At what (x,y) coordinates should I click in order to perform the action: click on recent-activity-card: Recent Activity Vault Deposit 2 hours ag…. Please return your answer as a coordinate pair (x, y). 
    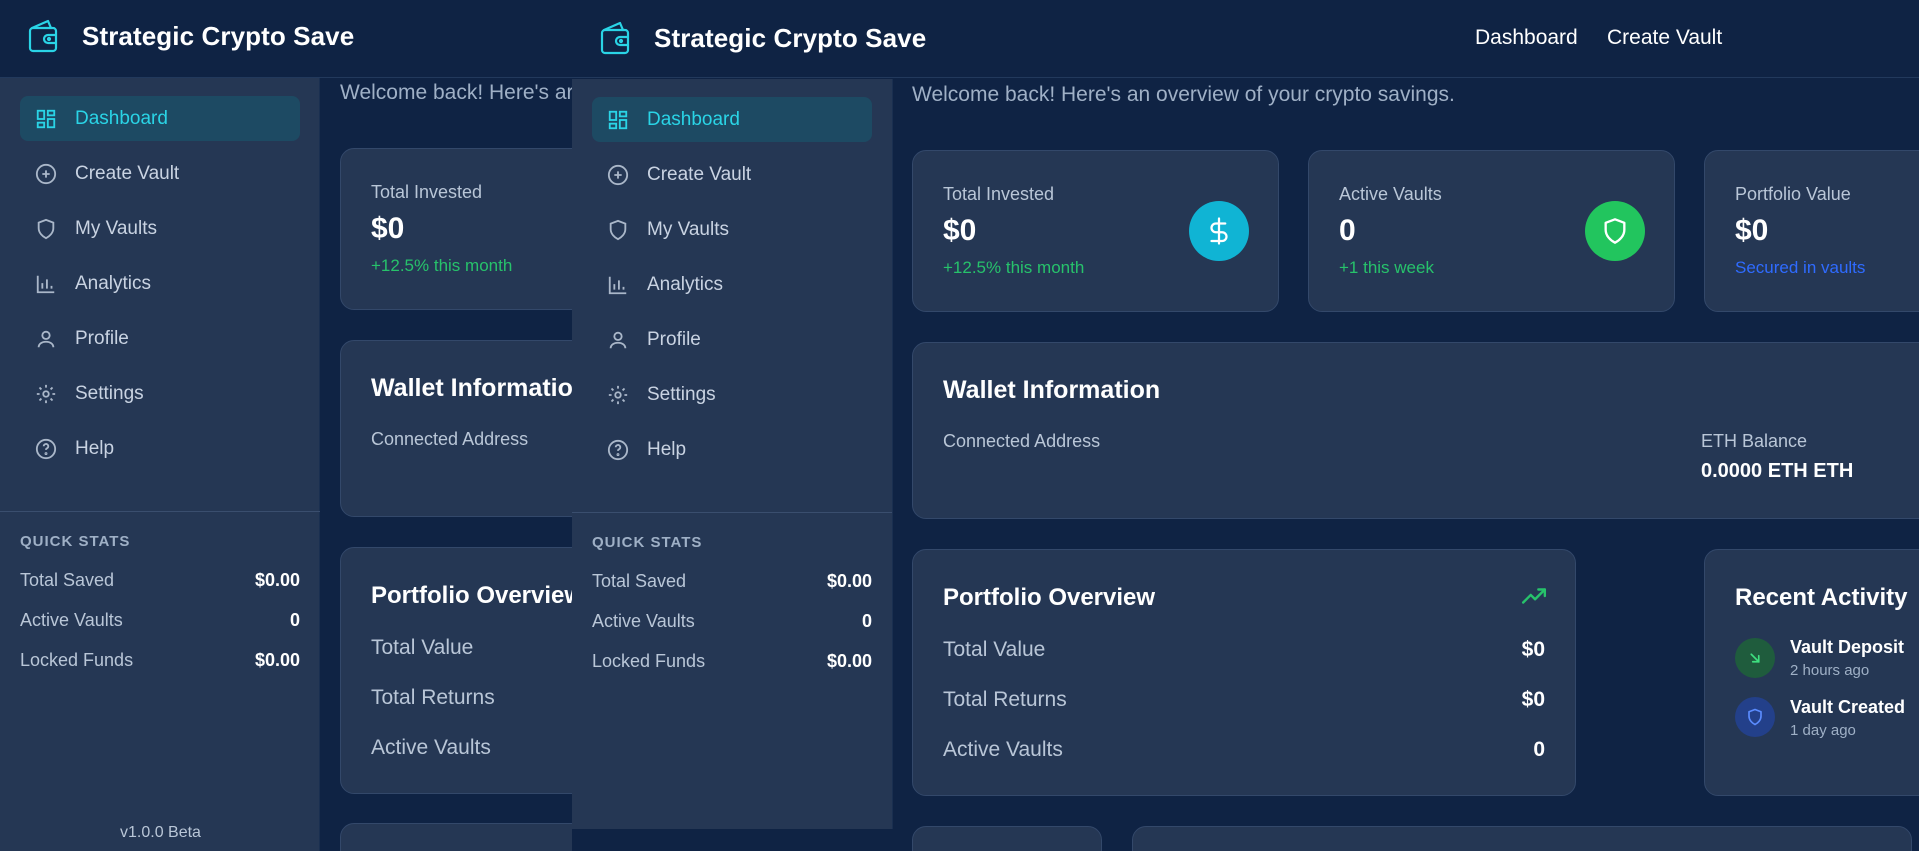
    Looking at the image, I should click on (1811, 672).